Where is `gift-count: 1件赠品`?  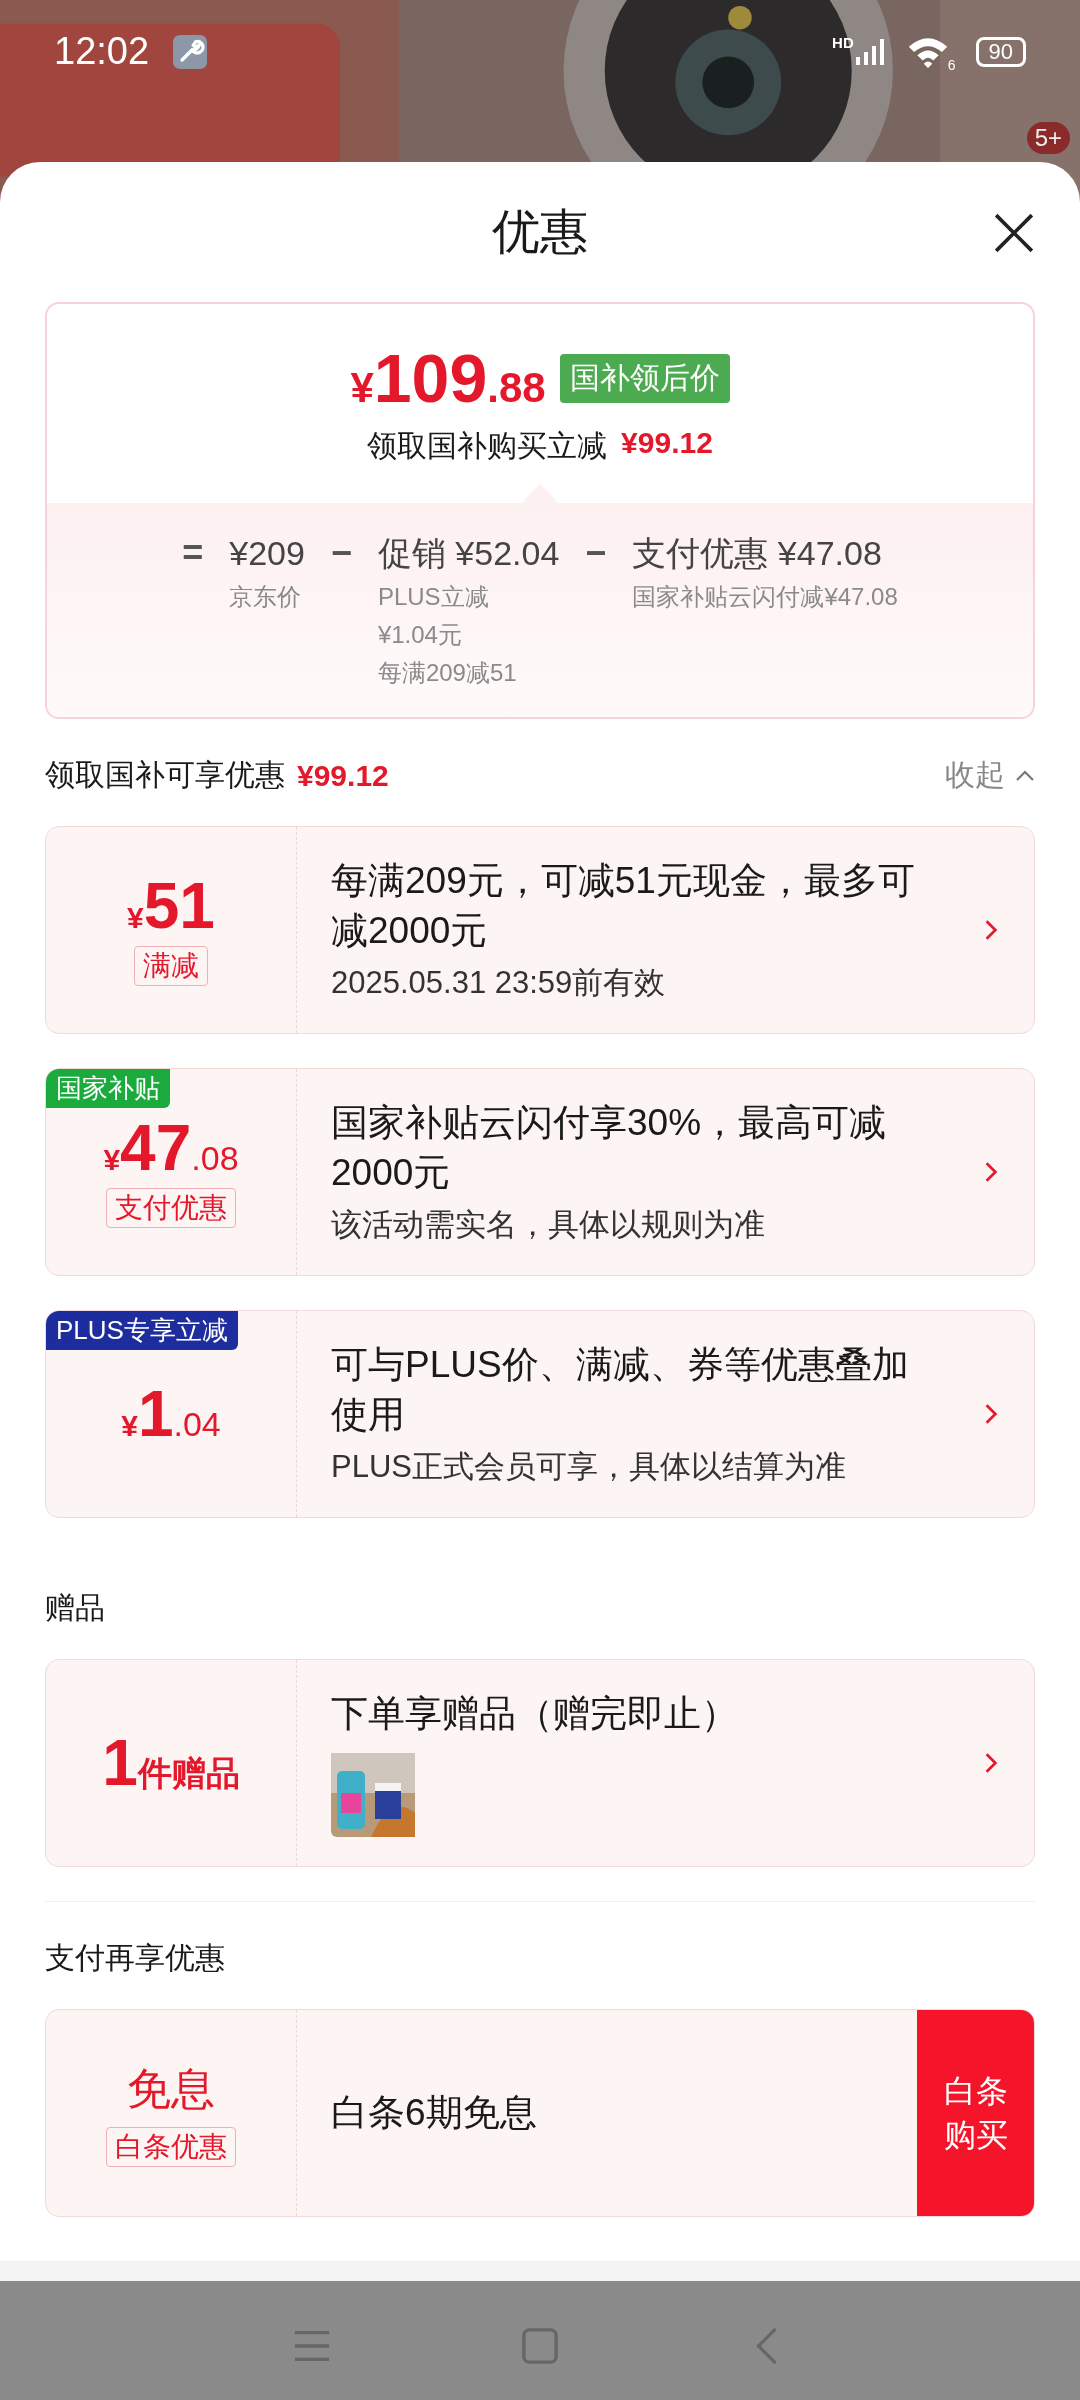 gift-count: 1件赠品 is located at coordinates (171, 1763).